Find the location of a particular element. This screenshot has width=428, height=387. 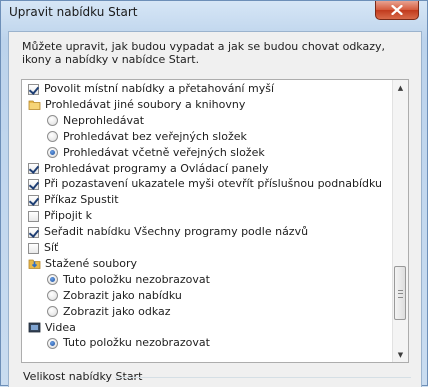

grip-icon is located at coordinates (400, 294).